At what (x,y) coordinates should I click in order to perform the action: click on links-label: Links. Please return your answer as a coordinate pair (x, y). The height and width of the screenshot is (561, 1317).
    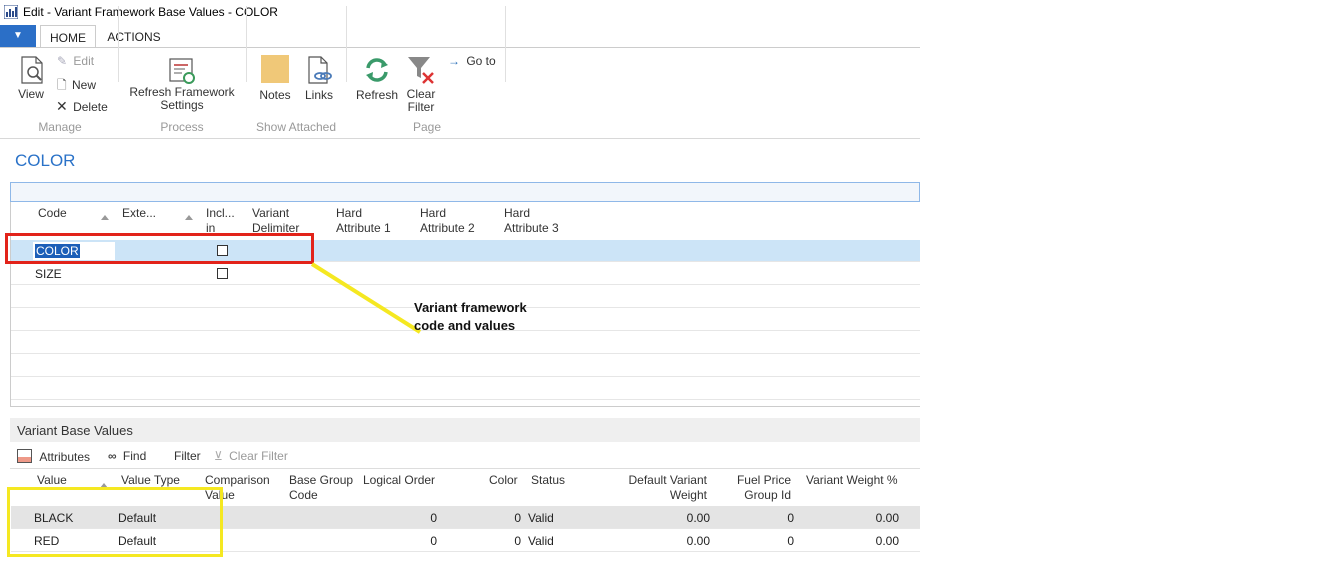
    Looking at the image, I should click on (318, 95).